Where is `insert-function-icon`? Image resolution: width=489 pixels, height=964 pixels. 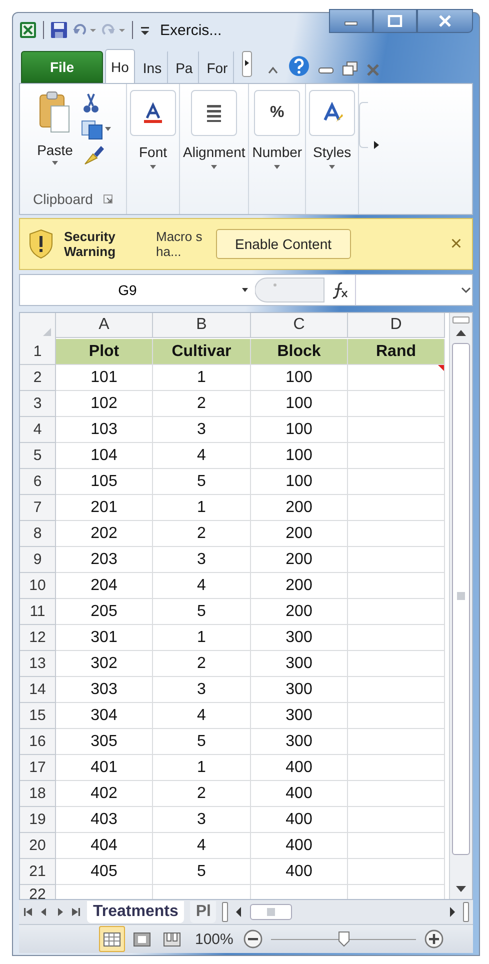
insert-function-icon is located at coordinates (340, 290).